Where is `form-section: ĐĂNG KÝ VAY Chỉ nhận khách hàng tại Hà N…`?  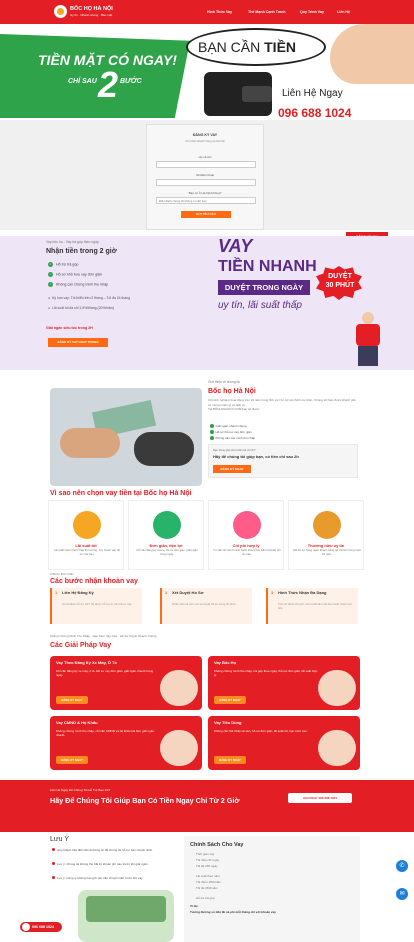
form-section: ĐĂNG KÝ VAY Chỉ nhận khách hàng tại Hà N… is located at coordinates (207, 175).